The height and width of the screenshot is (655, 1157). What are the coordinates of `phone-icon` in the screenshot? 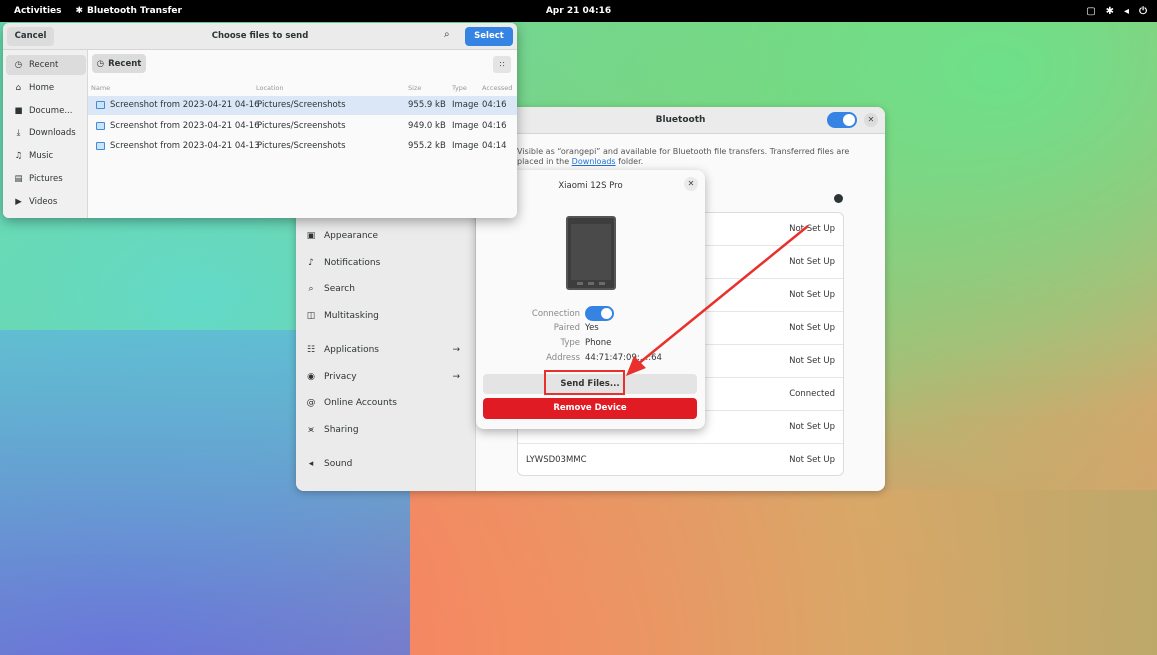 It's located at (591, 253).